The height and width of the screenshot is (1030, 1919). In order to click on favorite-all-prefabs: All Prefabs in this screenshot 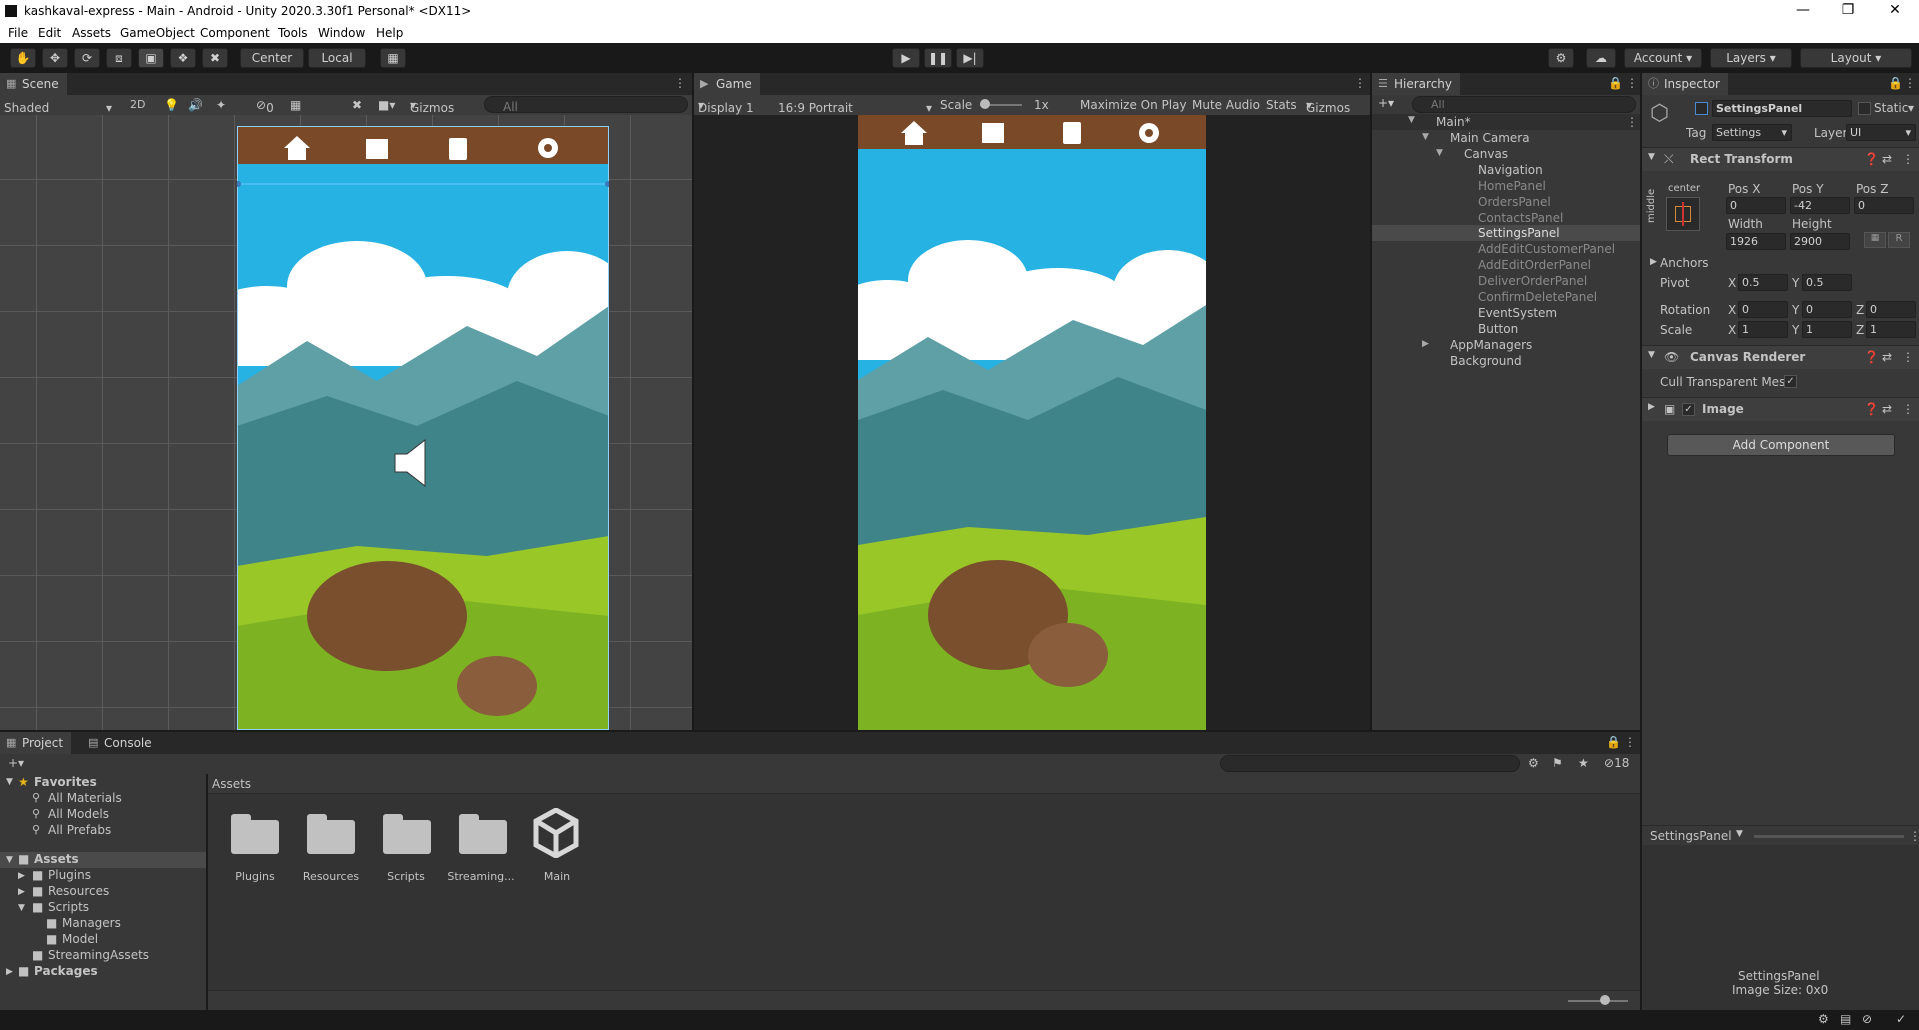, I will do `click(79, 830)`.